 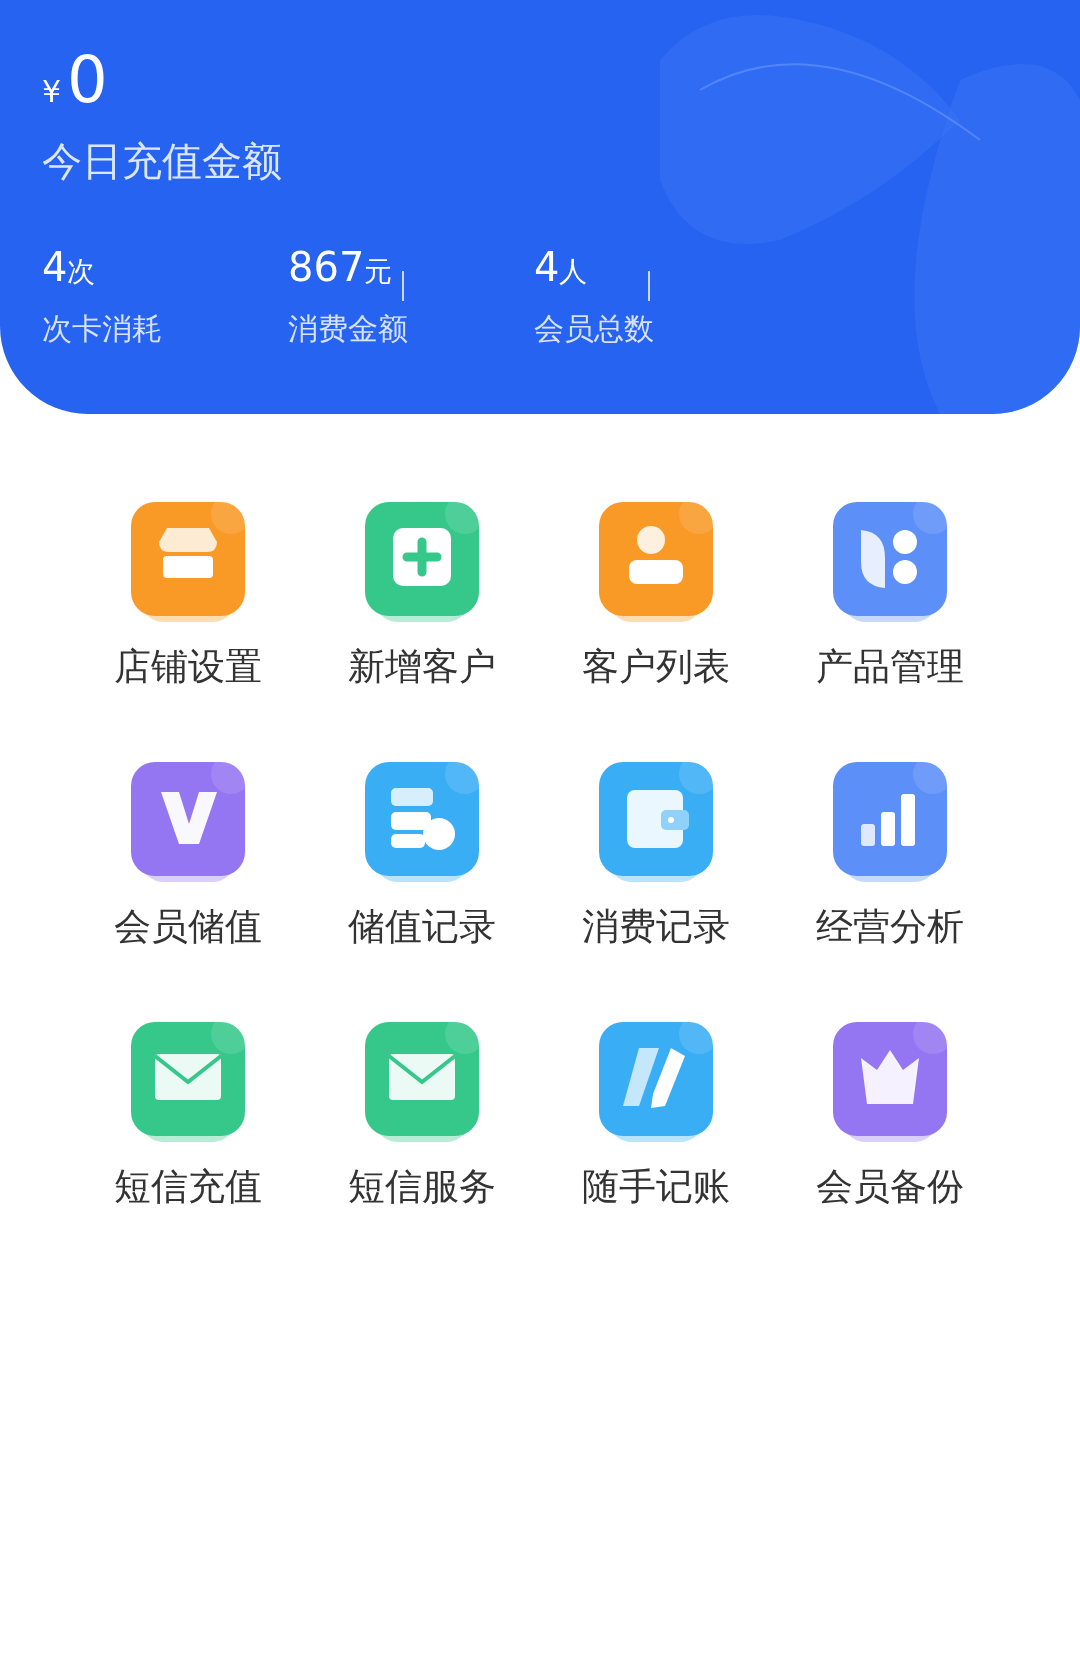 I want to click on stat-value: 4人, so click(x=561, y=267).